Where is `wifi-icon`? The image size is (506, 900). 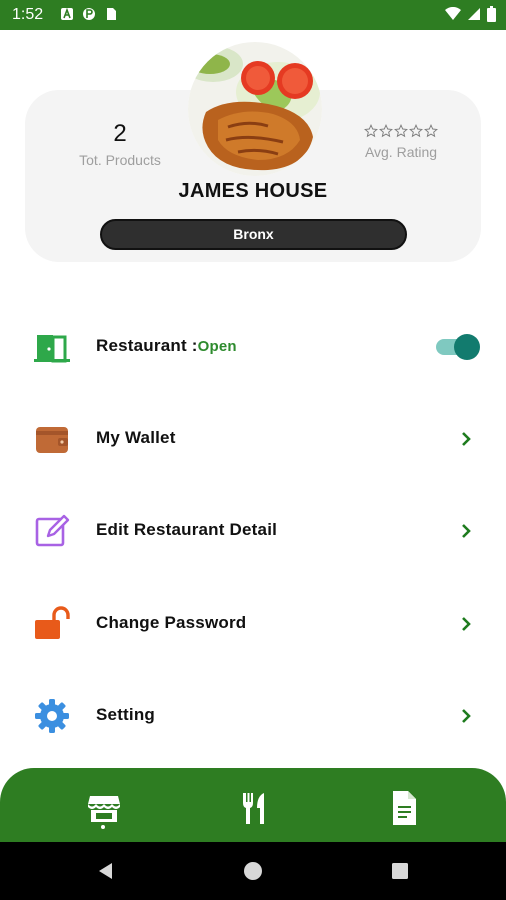
wifi-icon is located at coordinates (453, 13).